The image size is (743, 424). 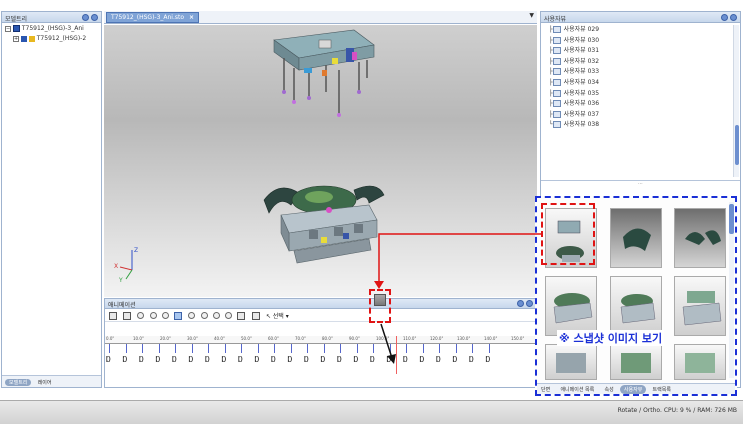 I want to click on record-icon, so click(x=241, y=315).